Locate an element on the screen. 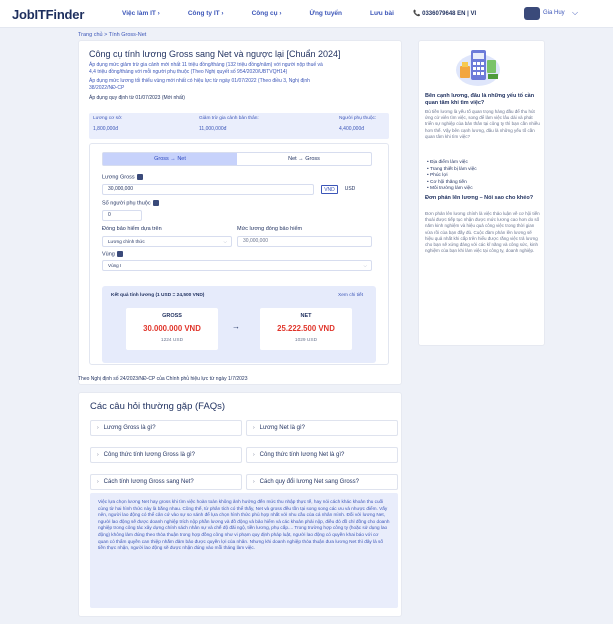  user-name: Gia Huy is located at coordinates (554, 13).